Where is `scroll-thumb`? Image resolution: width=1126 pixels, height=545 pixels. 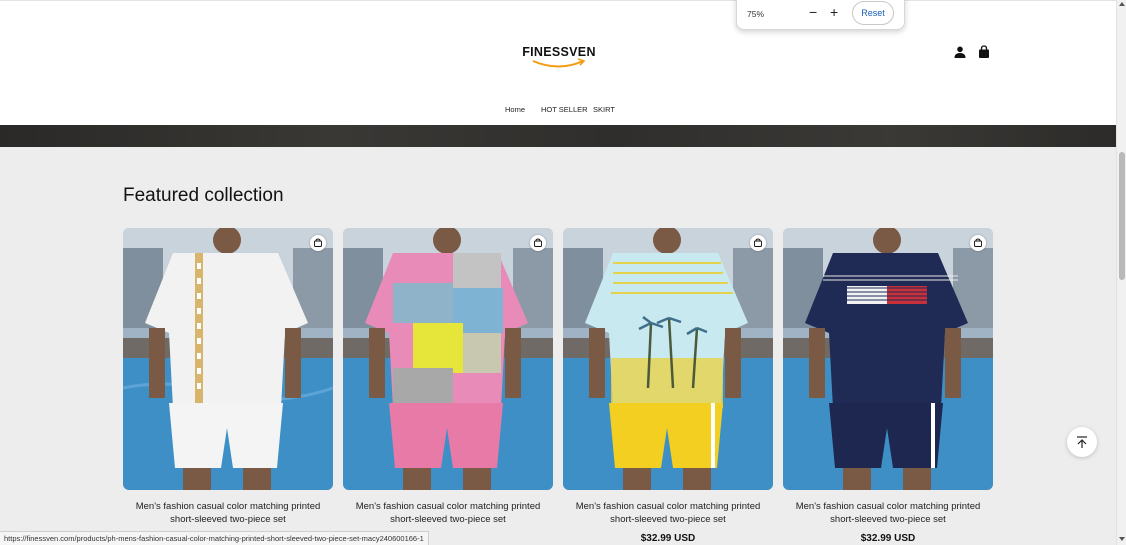
scroll-thumb is located at coordinates (1122, 216).